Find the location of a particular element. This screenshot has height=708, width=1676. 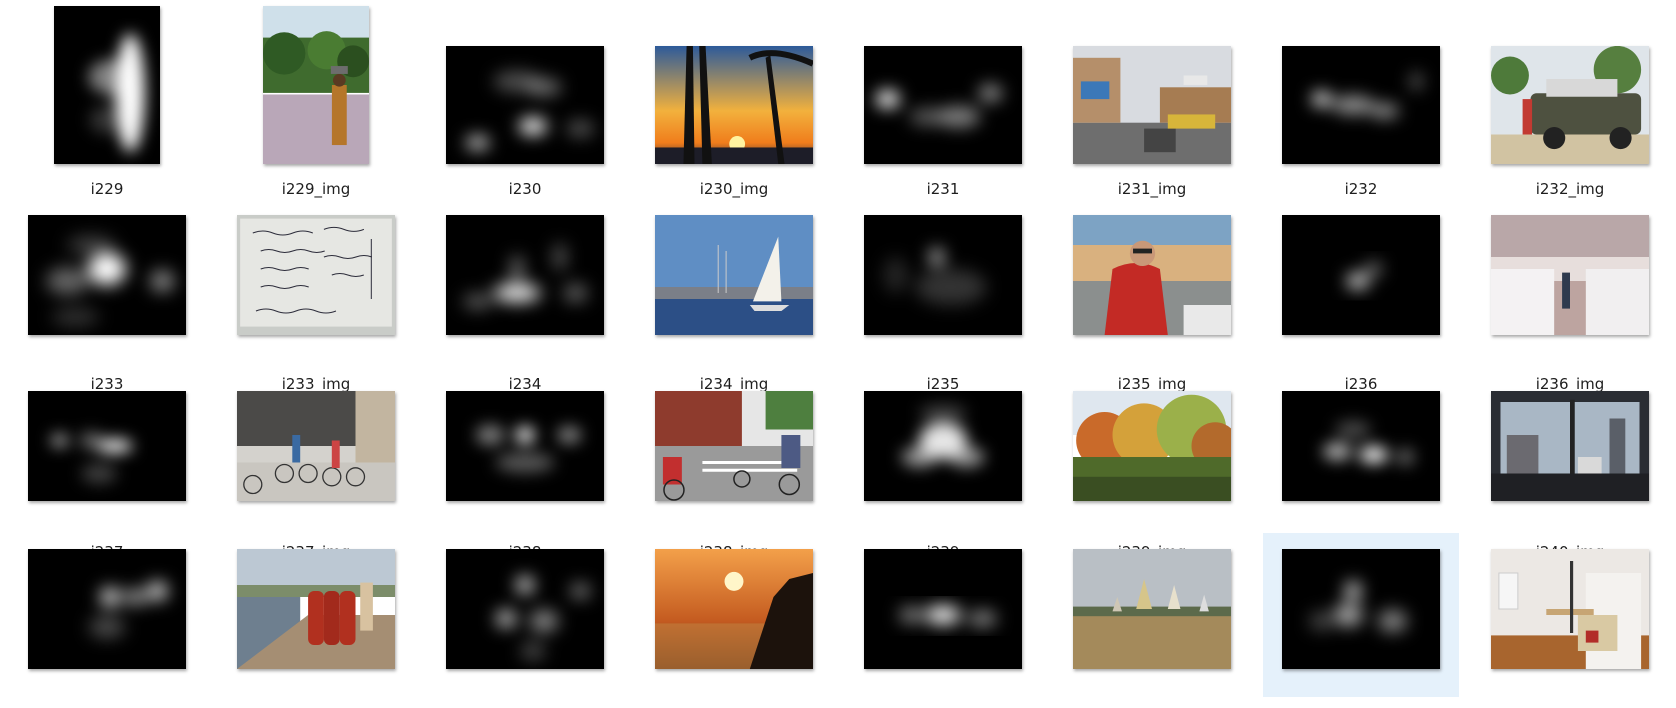

file-item: i237 is located at coordinates (107, 464).